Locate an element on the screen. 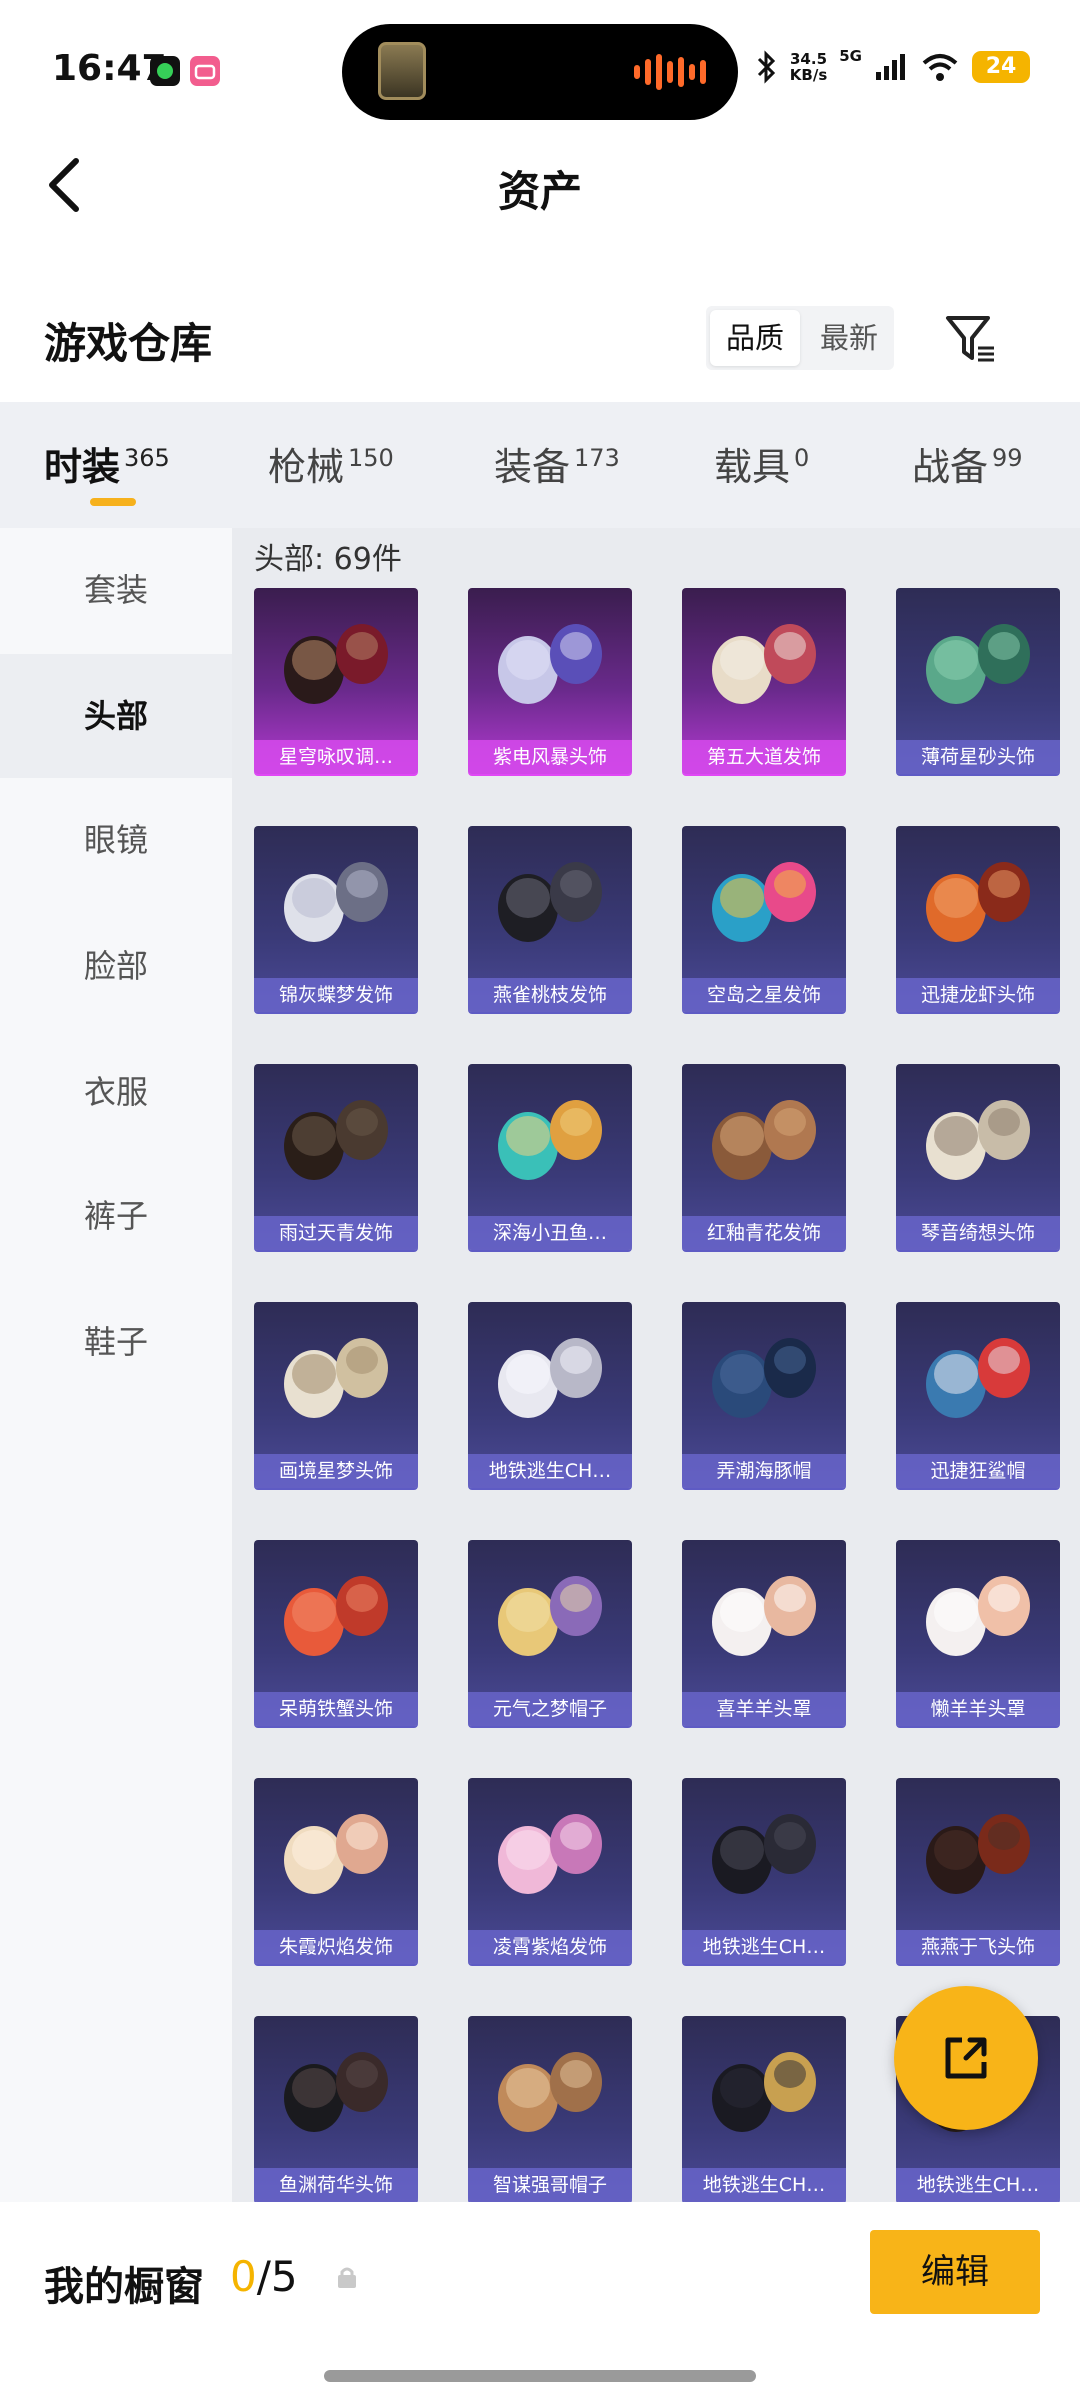 This screenshot has width=1080, height=2400. battery-indicator: 24 is located at coordinates (1001, 67).